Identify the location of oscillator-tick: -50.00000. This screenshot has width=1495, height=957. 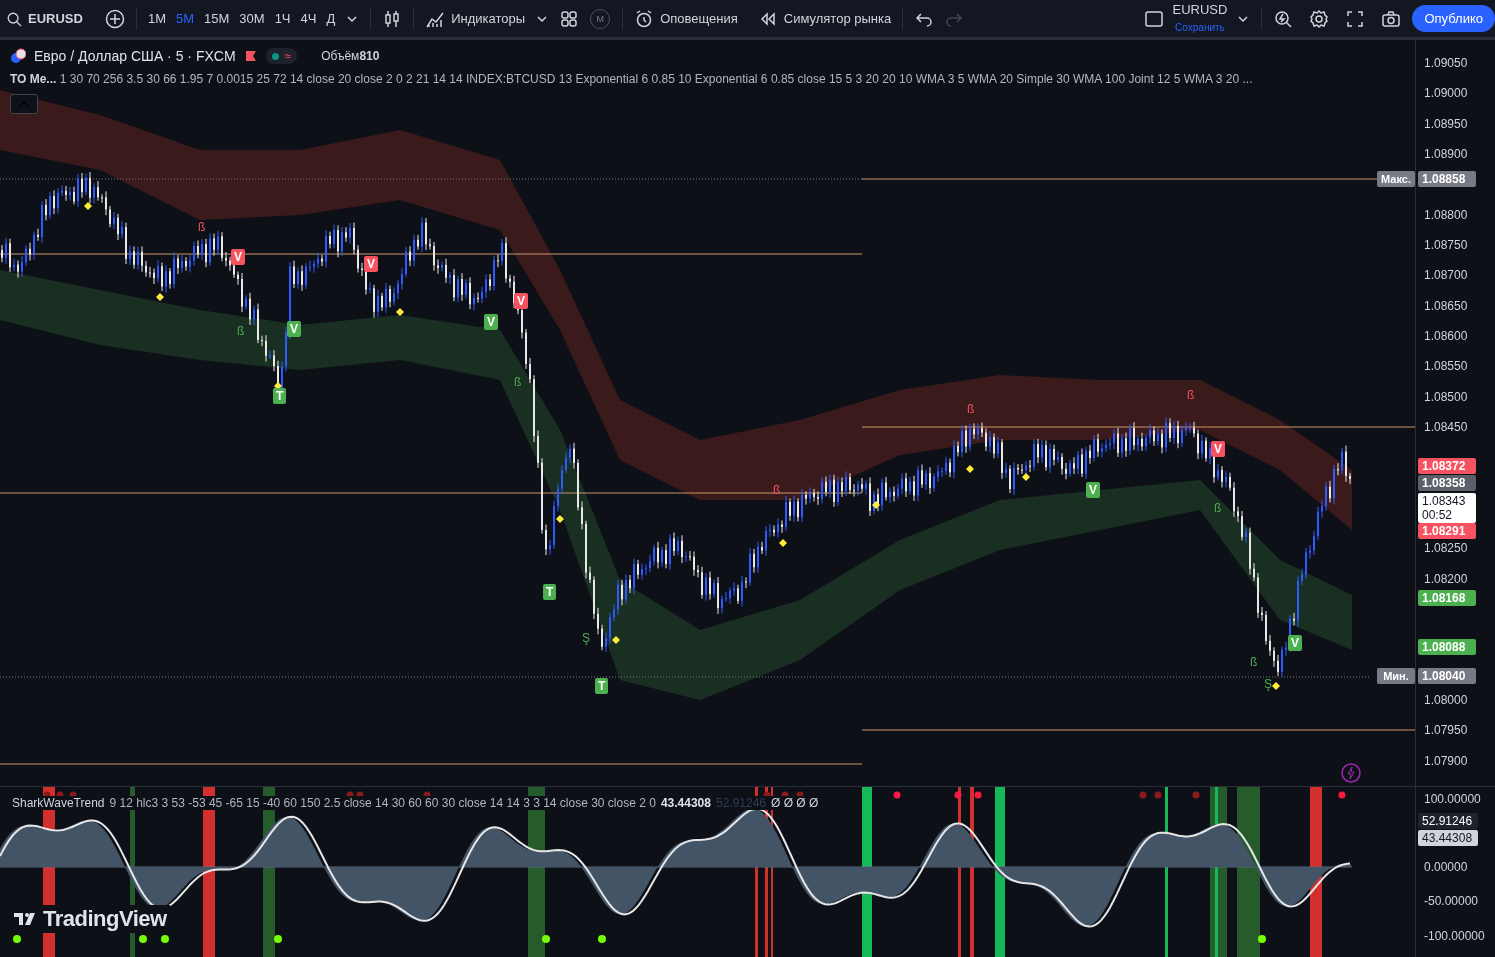
(1451, 901).